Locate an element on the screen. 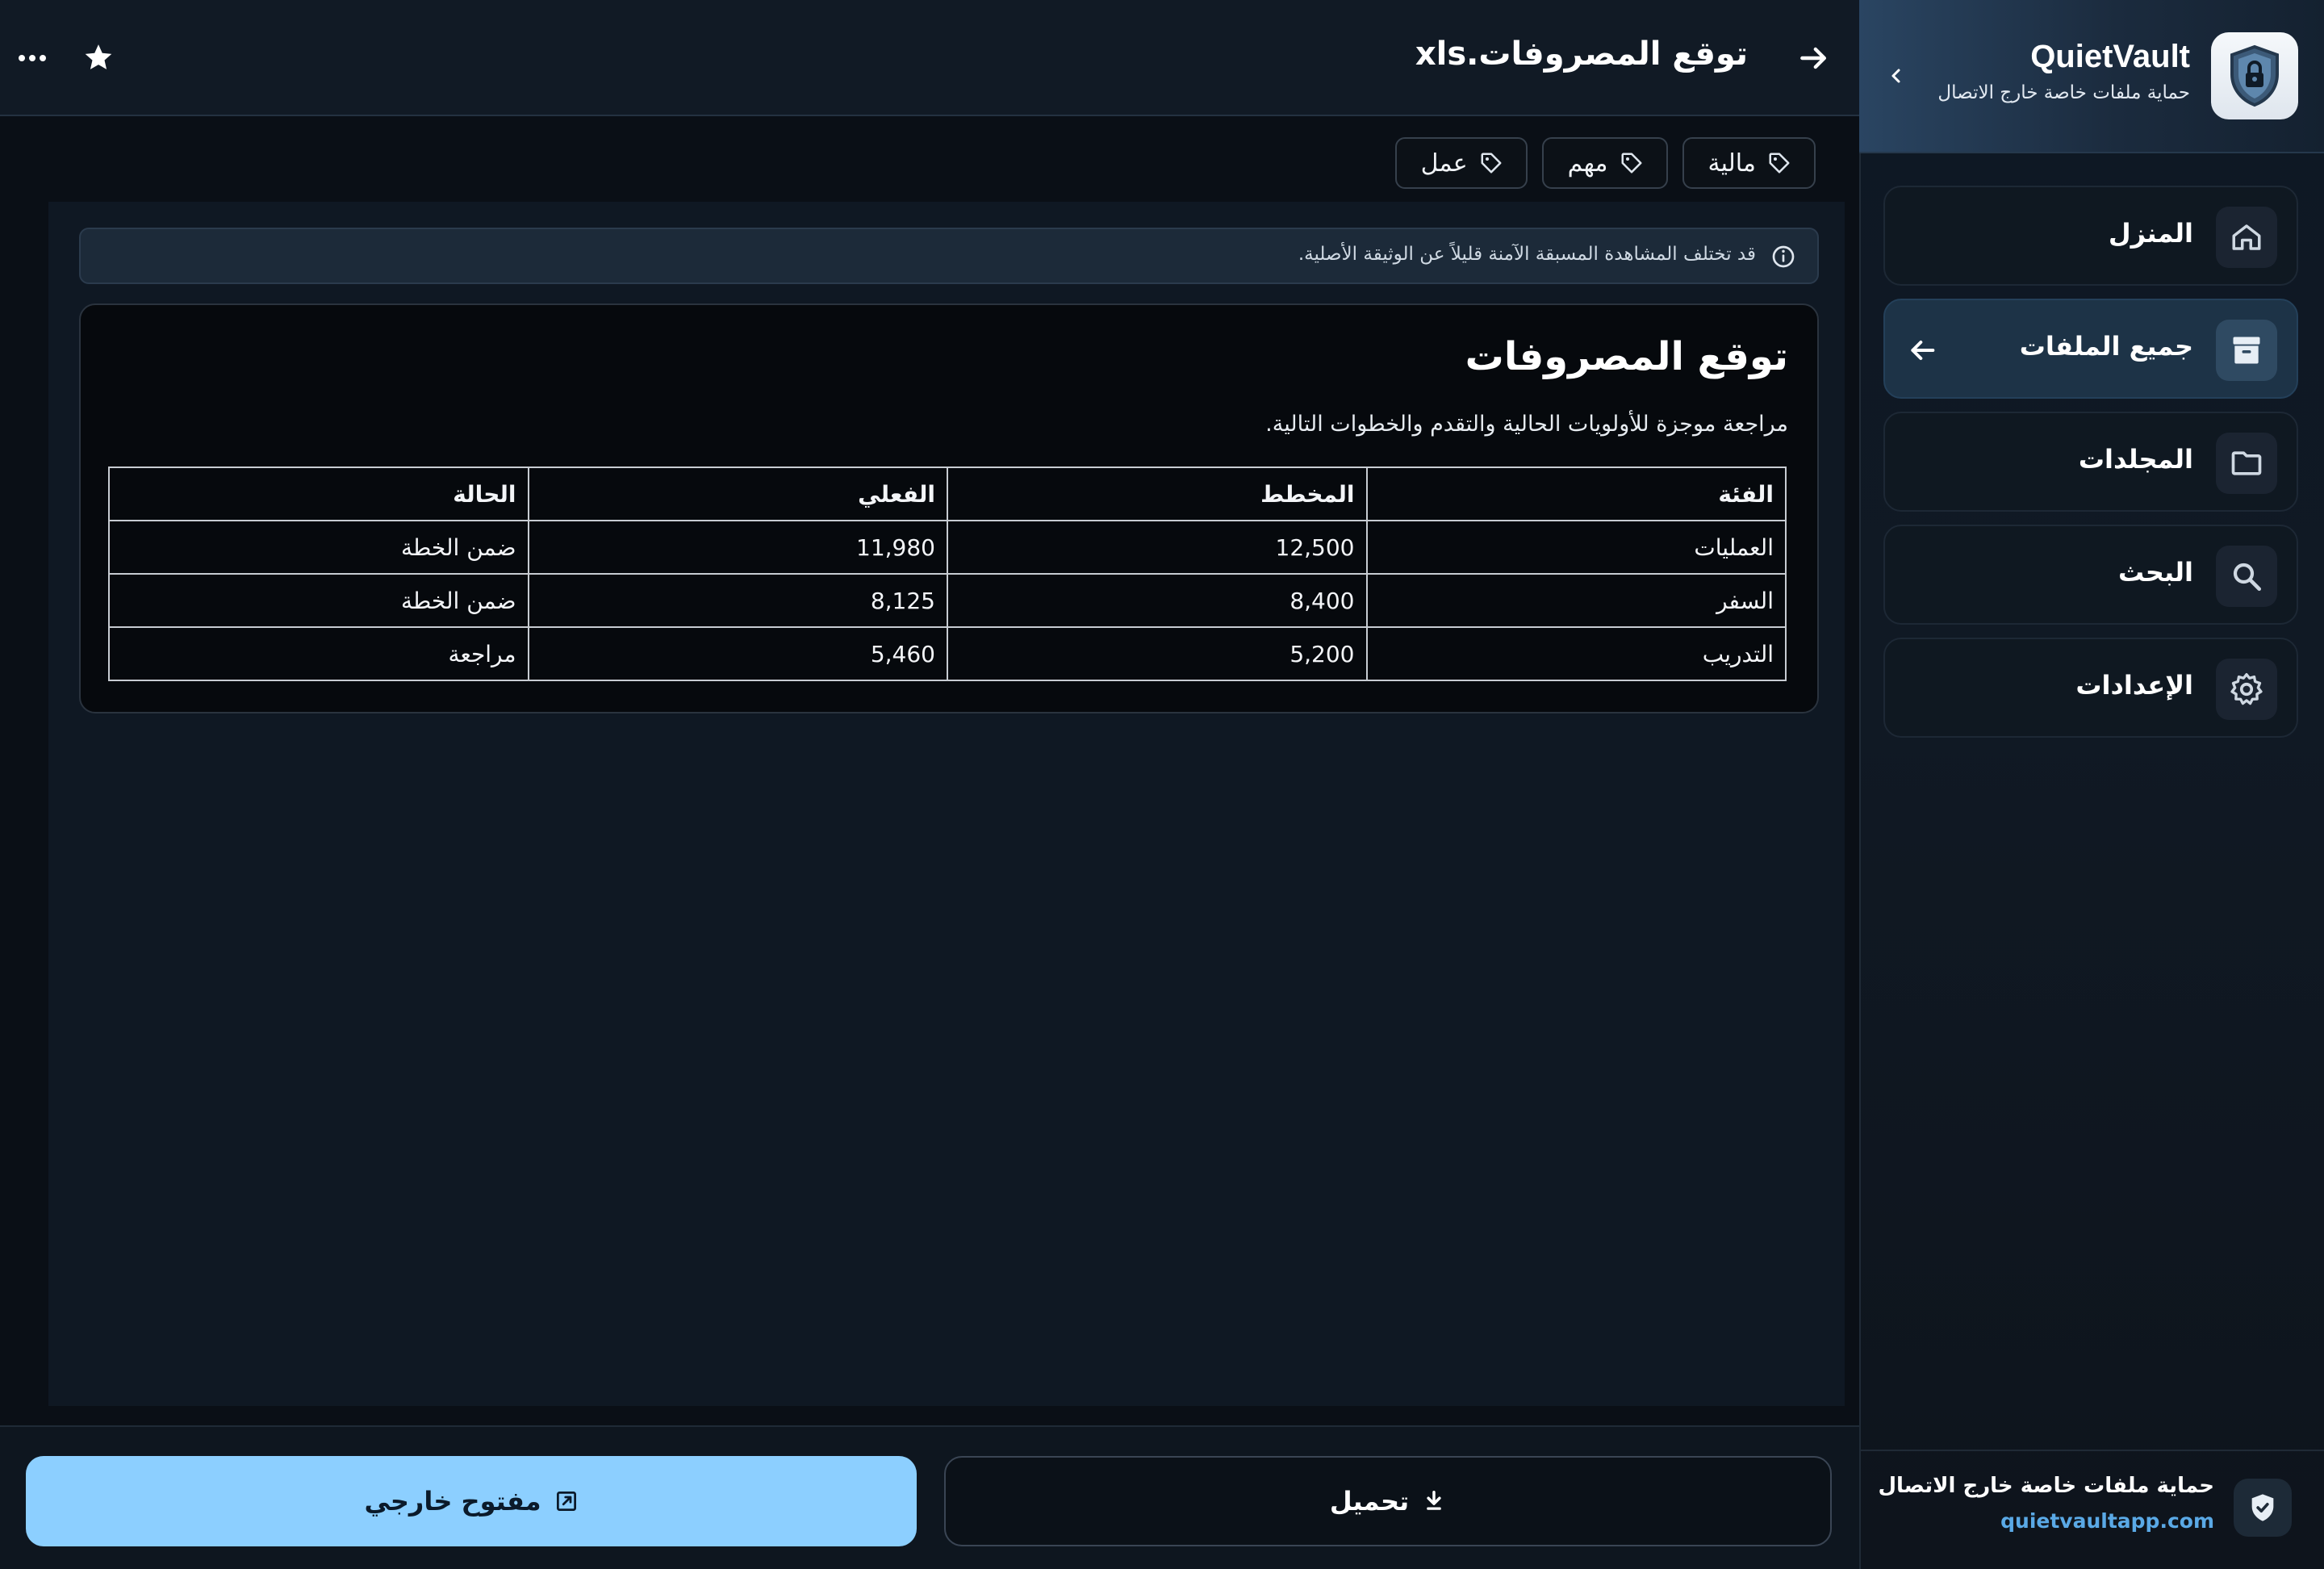  column-header: الفعلي is located at coordinates (738, 494).